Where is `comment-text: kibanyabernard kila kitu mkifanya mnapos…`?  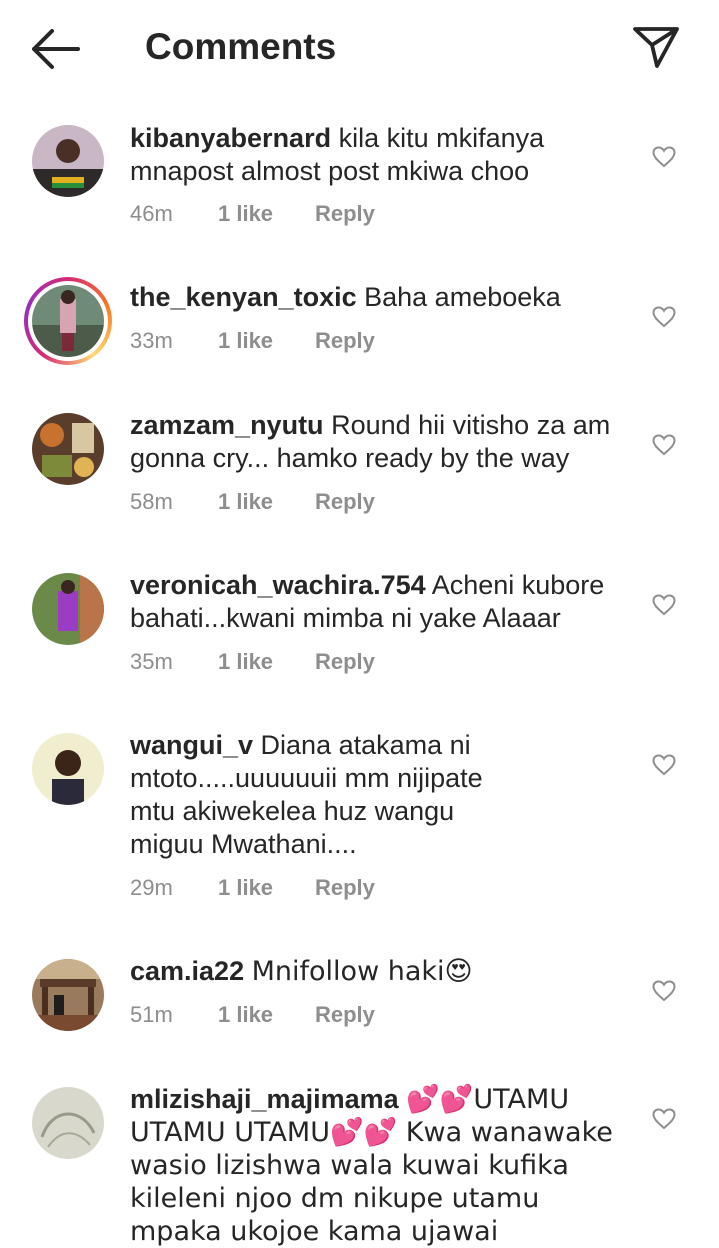
comment-text: kibanyabernard kila kitu mkifanya mnapos… is located at coordinates (375, 155).